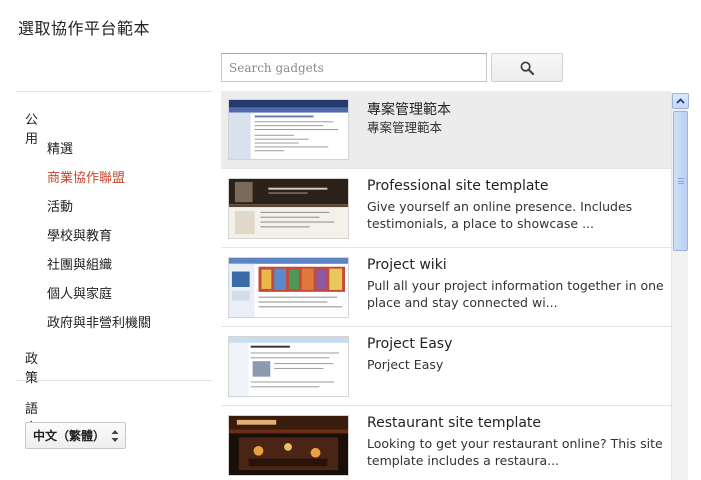 This screenshot has width=701, height=480. I want to click on chevron-up-icon, so click(680, 101).